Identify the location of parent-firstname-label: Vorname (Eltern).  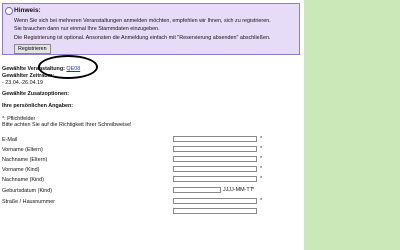
(22, 150).